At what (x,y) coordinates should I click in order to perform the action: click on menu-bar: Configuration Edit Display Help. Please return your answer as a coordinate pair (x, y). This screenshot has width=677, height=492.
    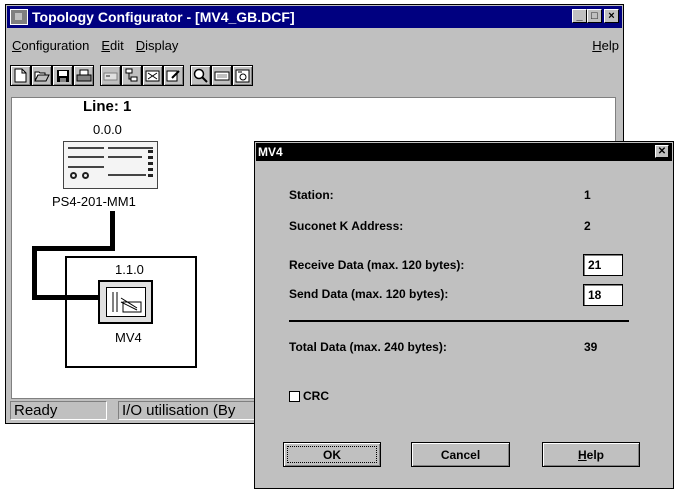
    Looking at the image, I should click on (315, 47).